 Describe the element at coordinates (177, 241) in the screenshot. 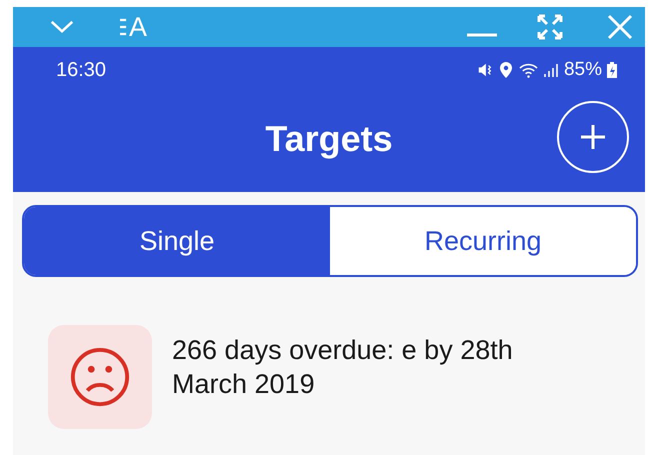

I see `segment-tab: Single` at that location.